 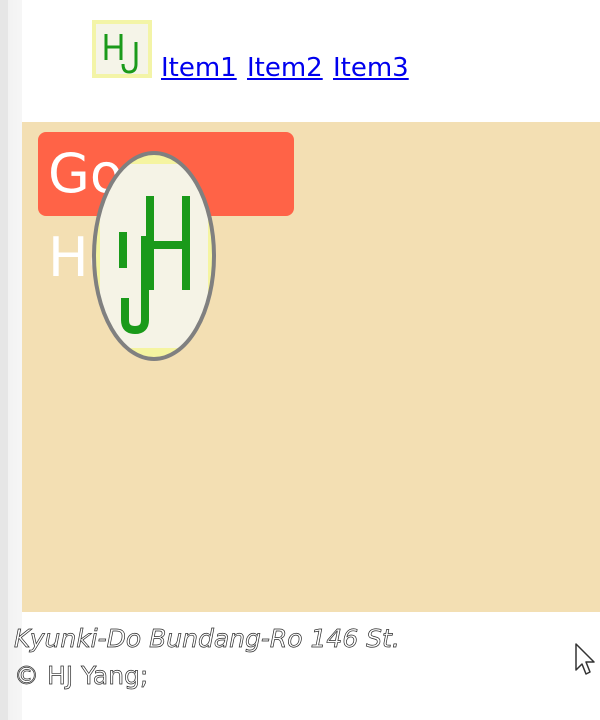 What do you see at coordinates (371, 68) in the screenshot?
I see `nav-item-3: Item3` at bounding box center [371, 68].